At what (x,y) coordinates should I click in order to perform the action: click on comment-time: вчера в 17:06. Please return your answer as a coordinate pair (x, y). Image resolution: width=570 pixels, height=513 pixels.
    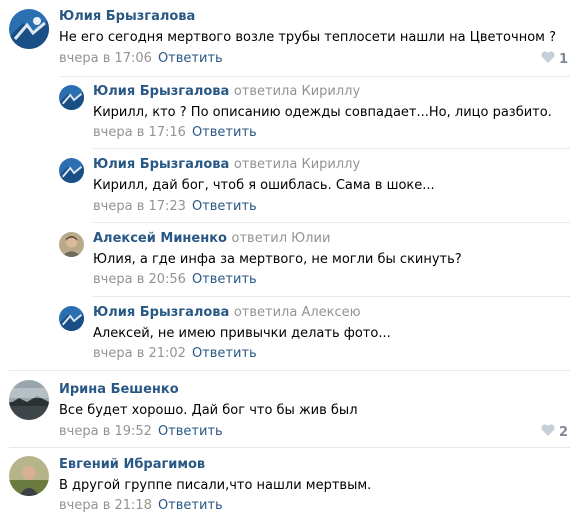
    Looking at the image, I should click on (105, 58).